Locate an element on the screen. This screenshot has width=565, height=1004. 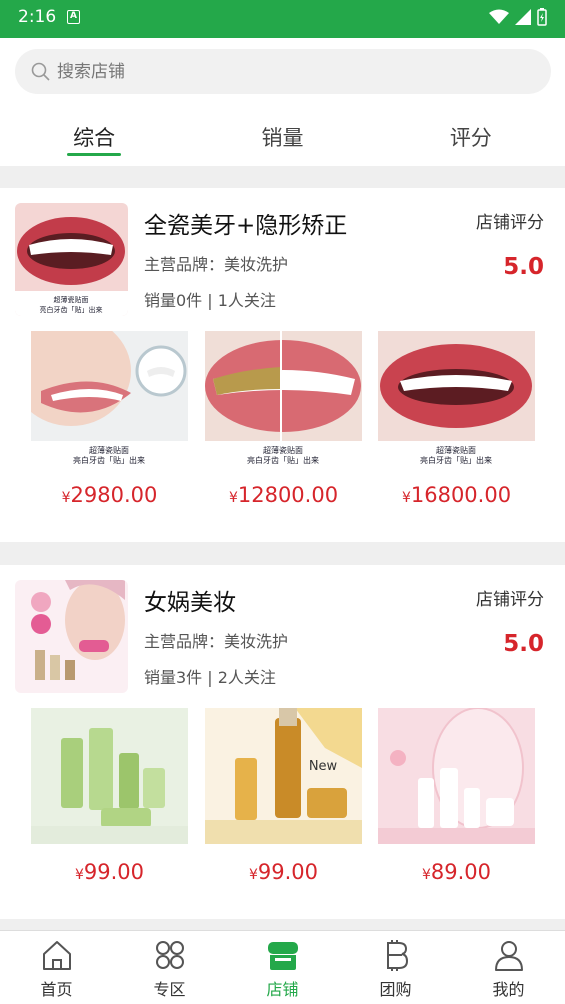
bottom-nav: 首页 专区 店铺 团购 我的 is located at coordinates (282, 967).